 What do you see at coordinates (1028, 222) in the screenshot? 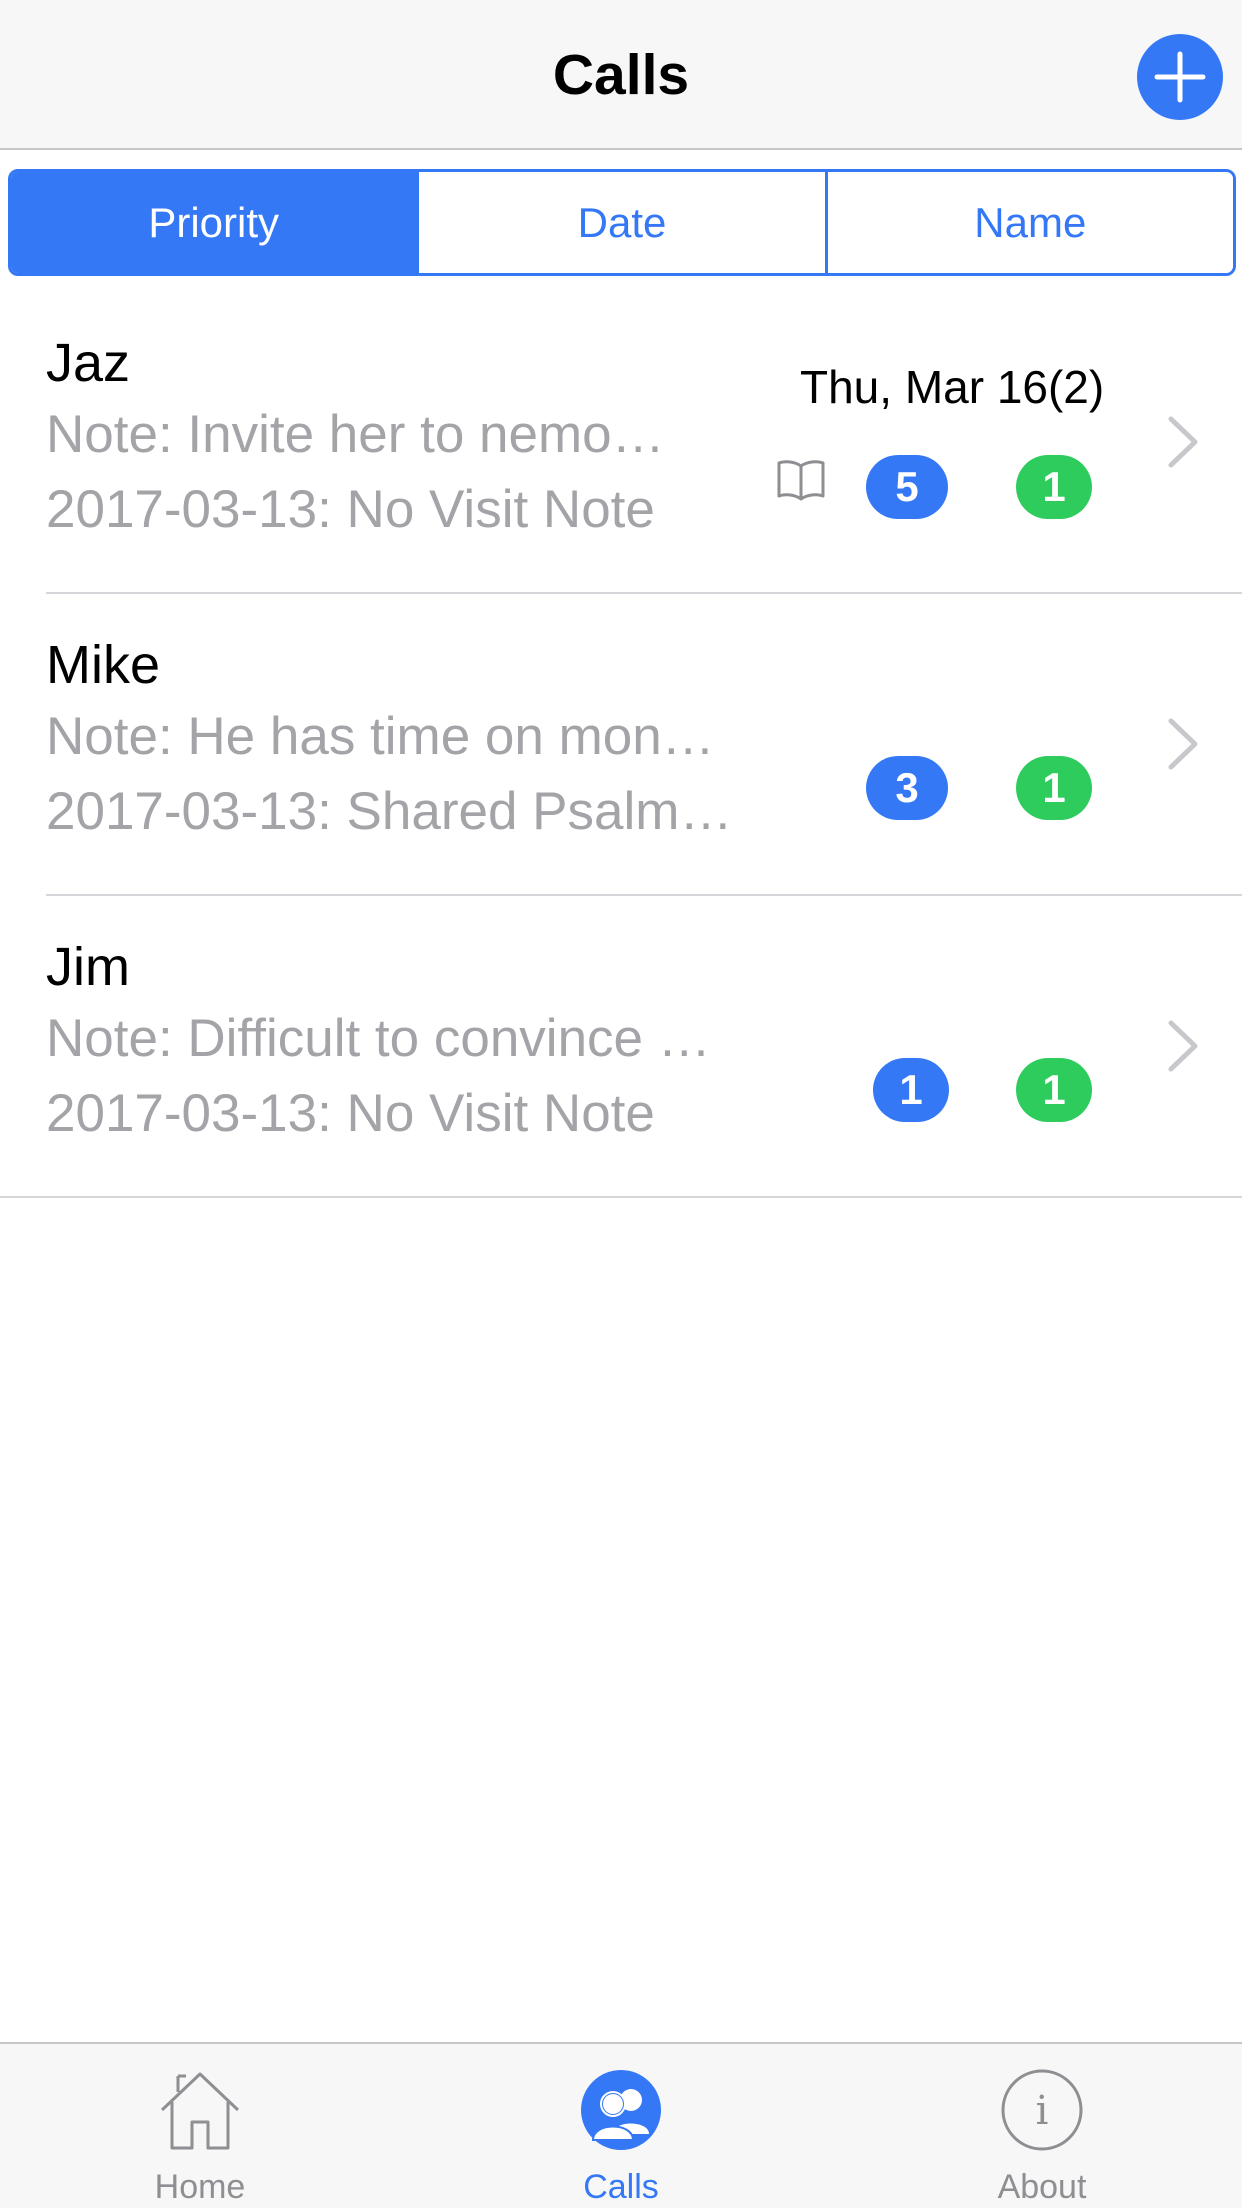
I see `tab-name: Name` at bounding box center [1028, 222].